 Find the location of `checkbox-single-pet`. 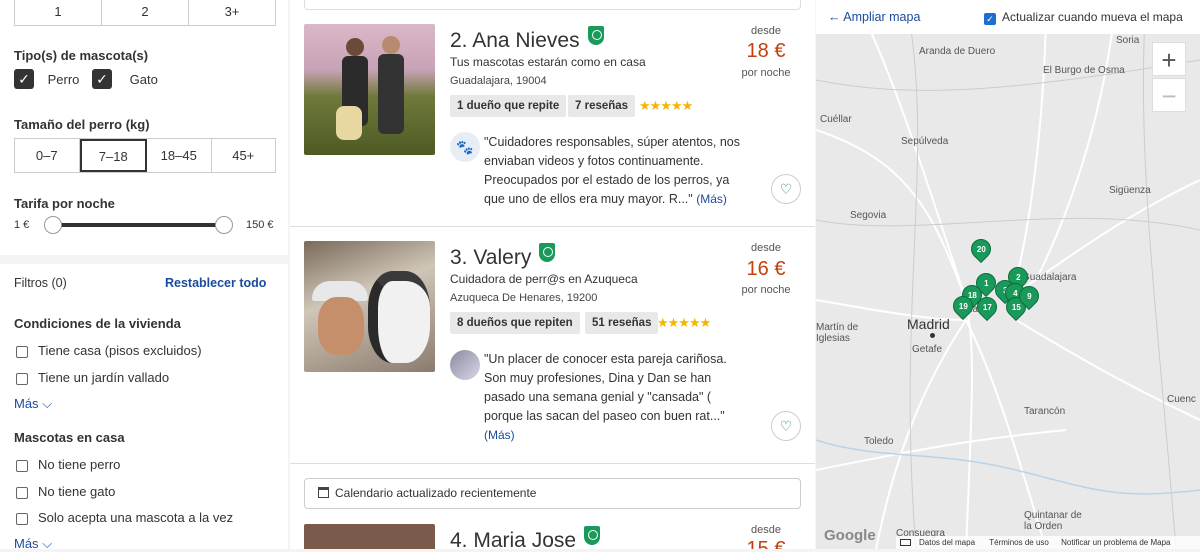

checkbox-single-pet is located at coordinates (22, 518).